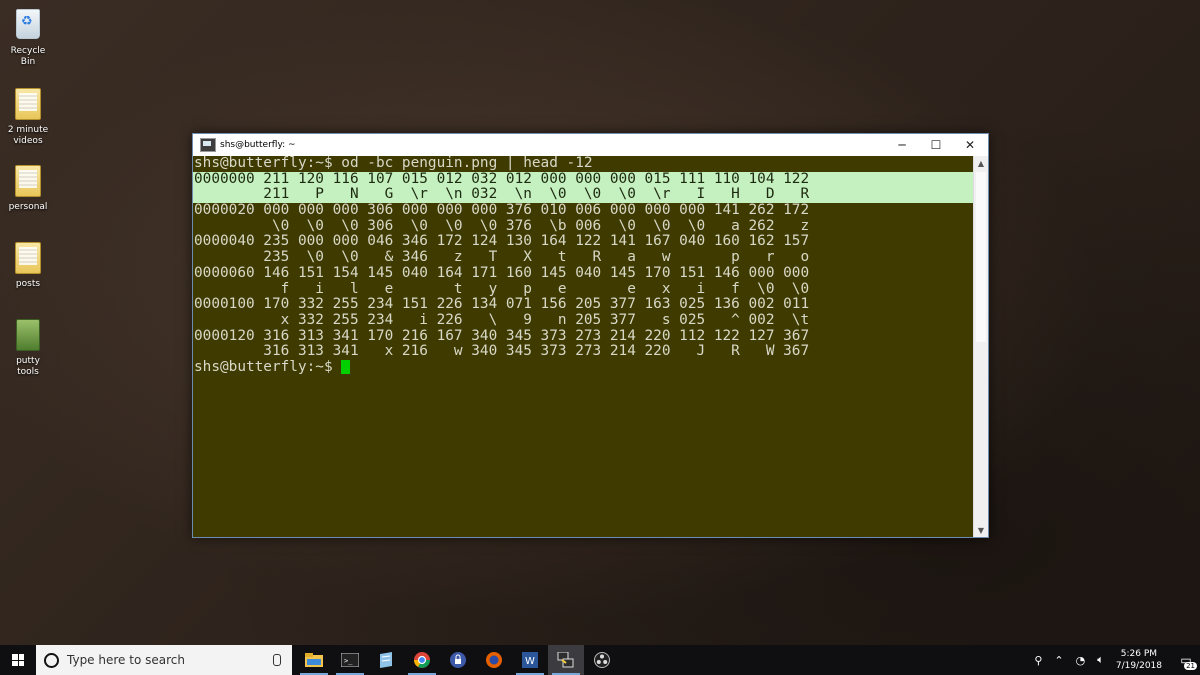 This screenshot has width=1200, height=675. Describe the element at coordinates (1190, 666) in the screenshot. I see `notification-count: 21` at that location.